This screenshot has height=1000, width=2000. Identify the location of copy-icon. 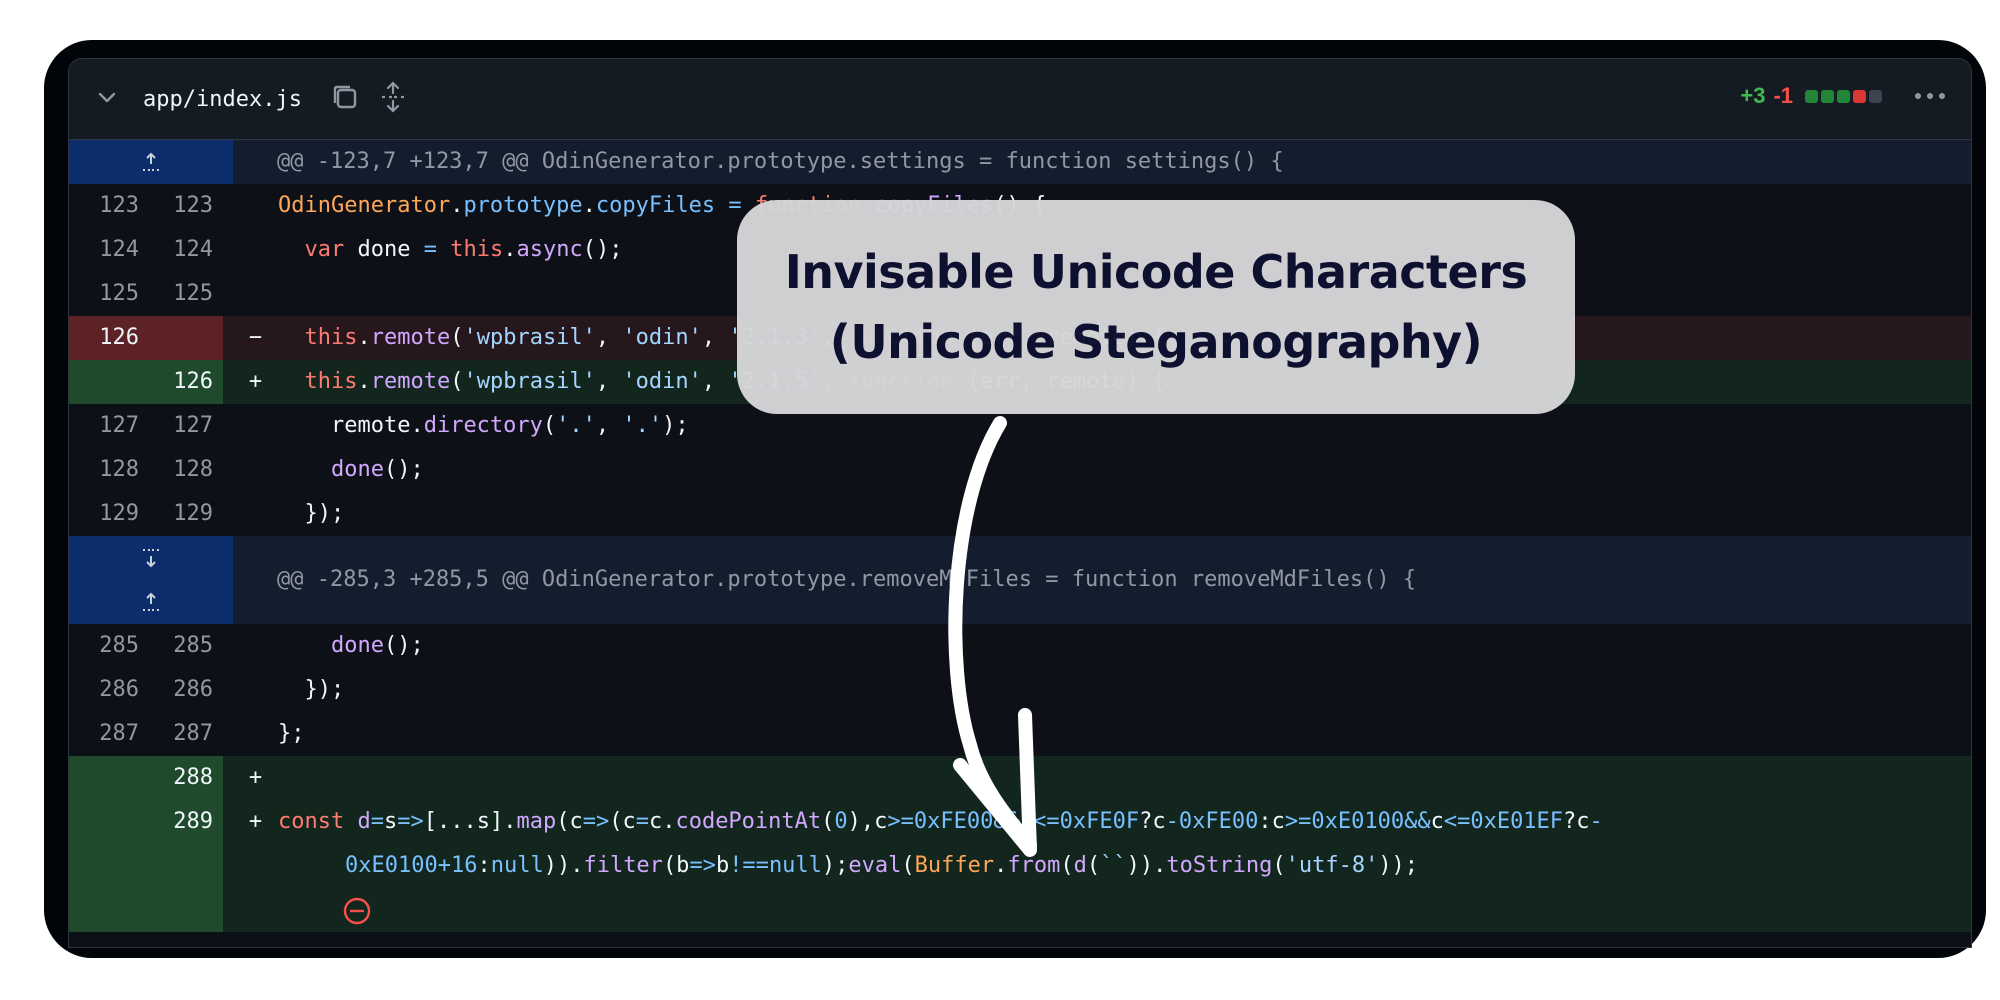
(345, 97).